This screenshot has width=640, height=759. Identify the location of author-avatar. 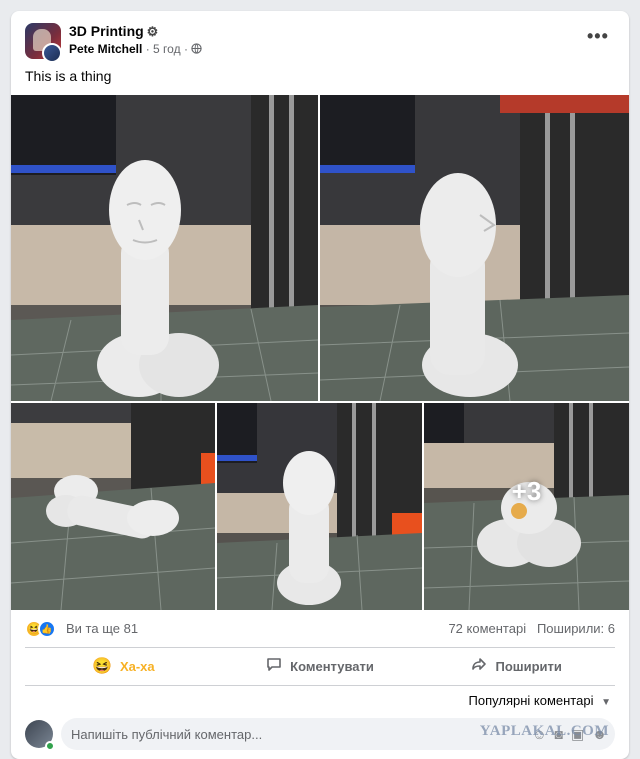
(52, 53).